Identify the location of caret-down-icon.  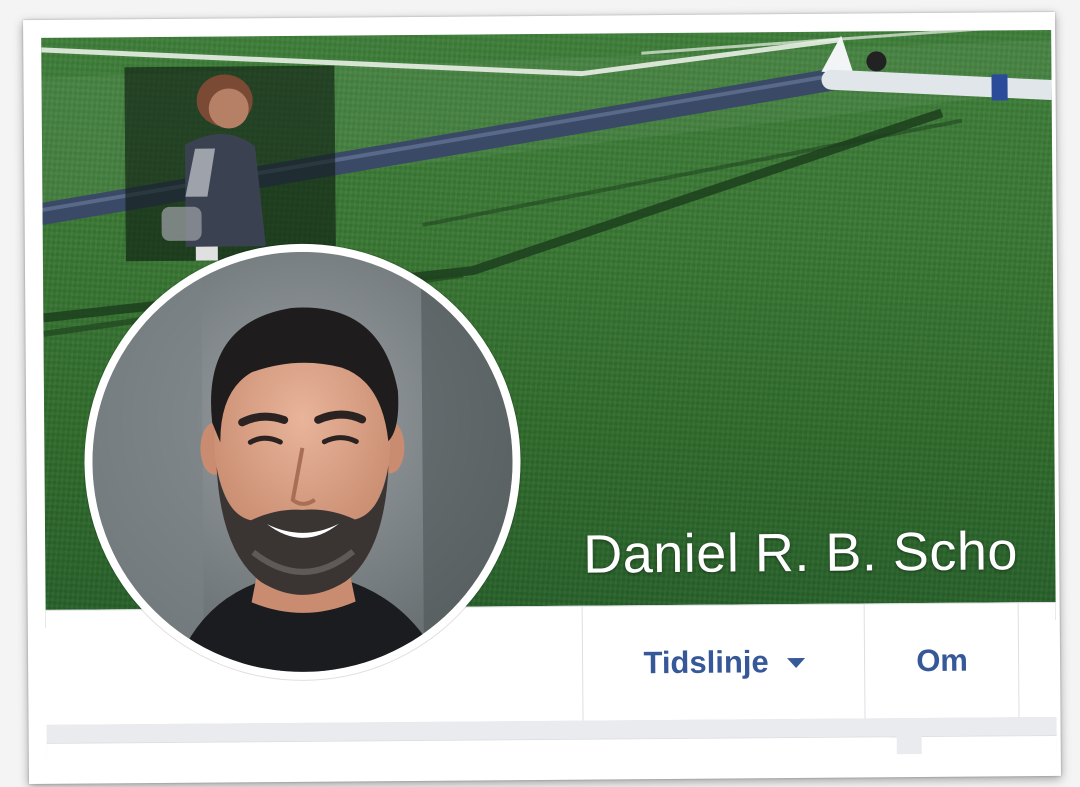
(795, 663).